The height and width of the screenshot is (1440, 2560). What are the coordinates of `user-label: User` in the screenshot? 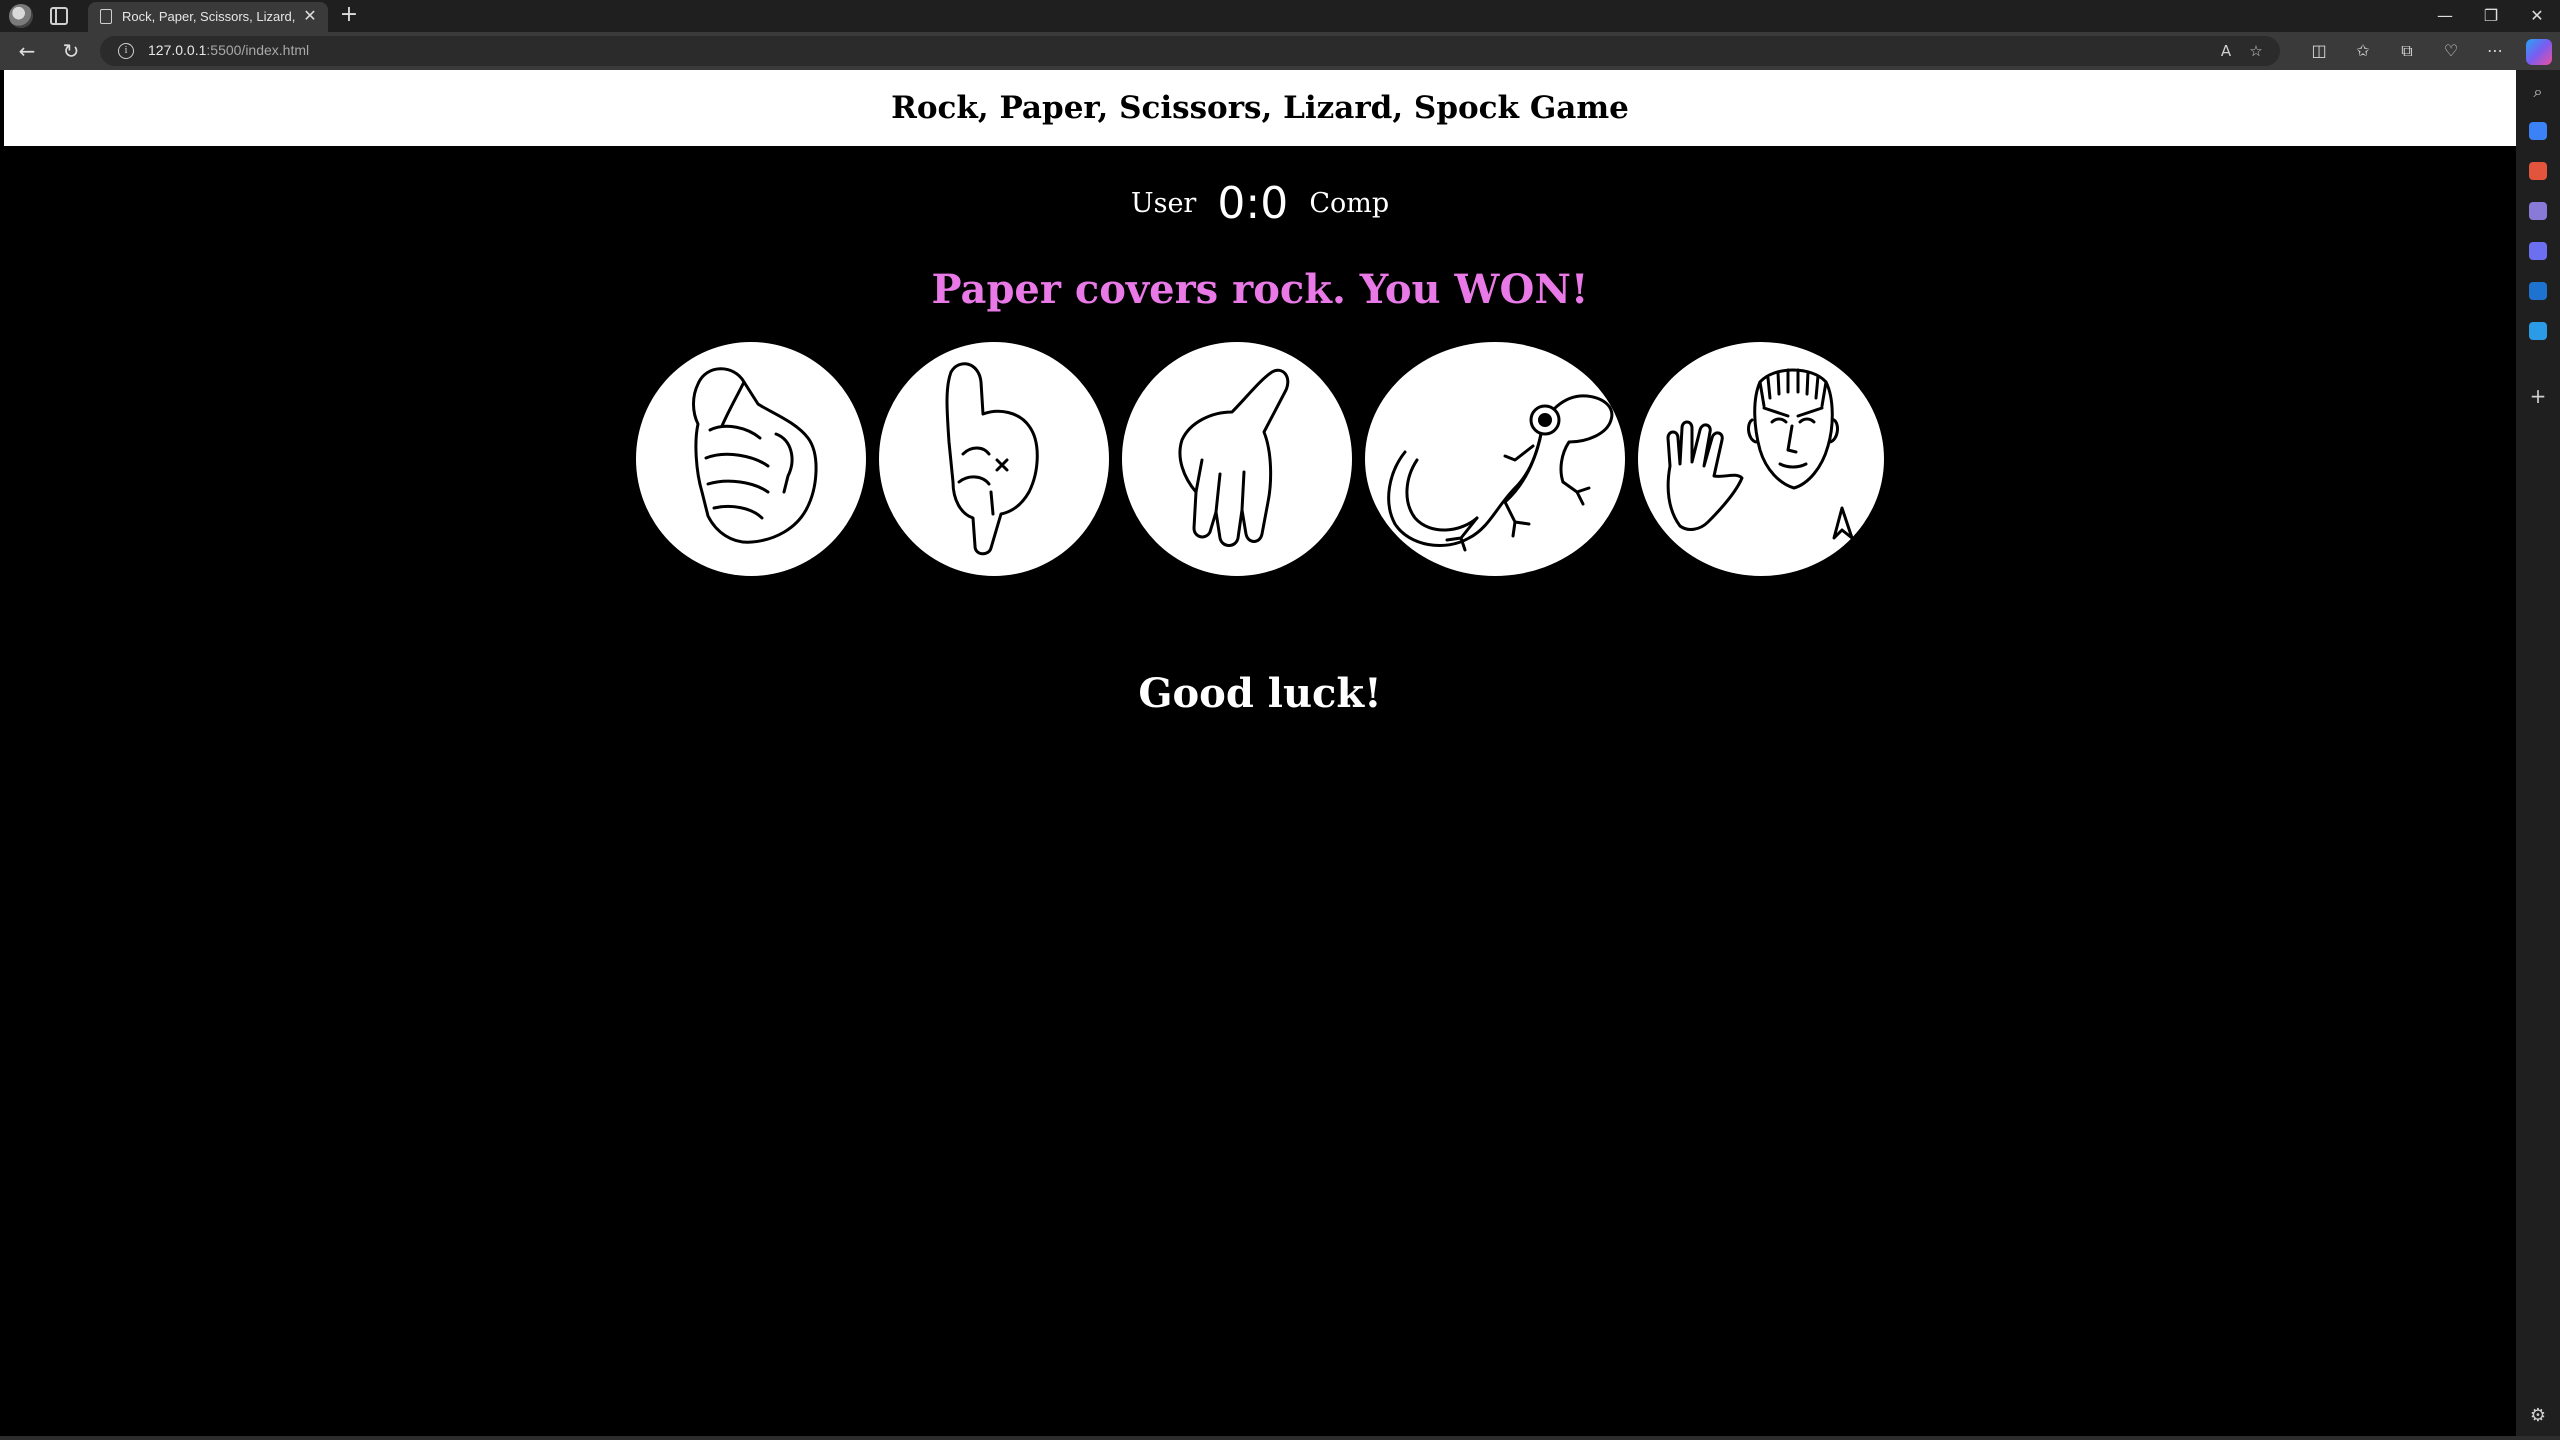 It's located at (1163, 203).